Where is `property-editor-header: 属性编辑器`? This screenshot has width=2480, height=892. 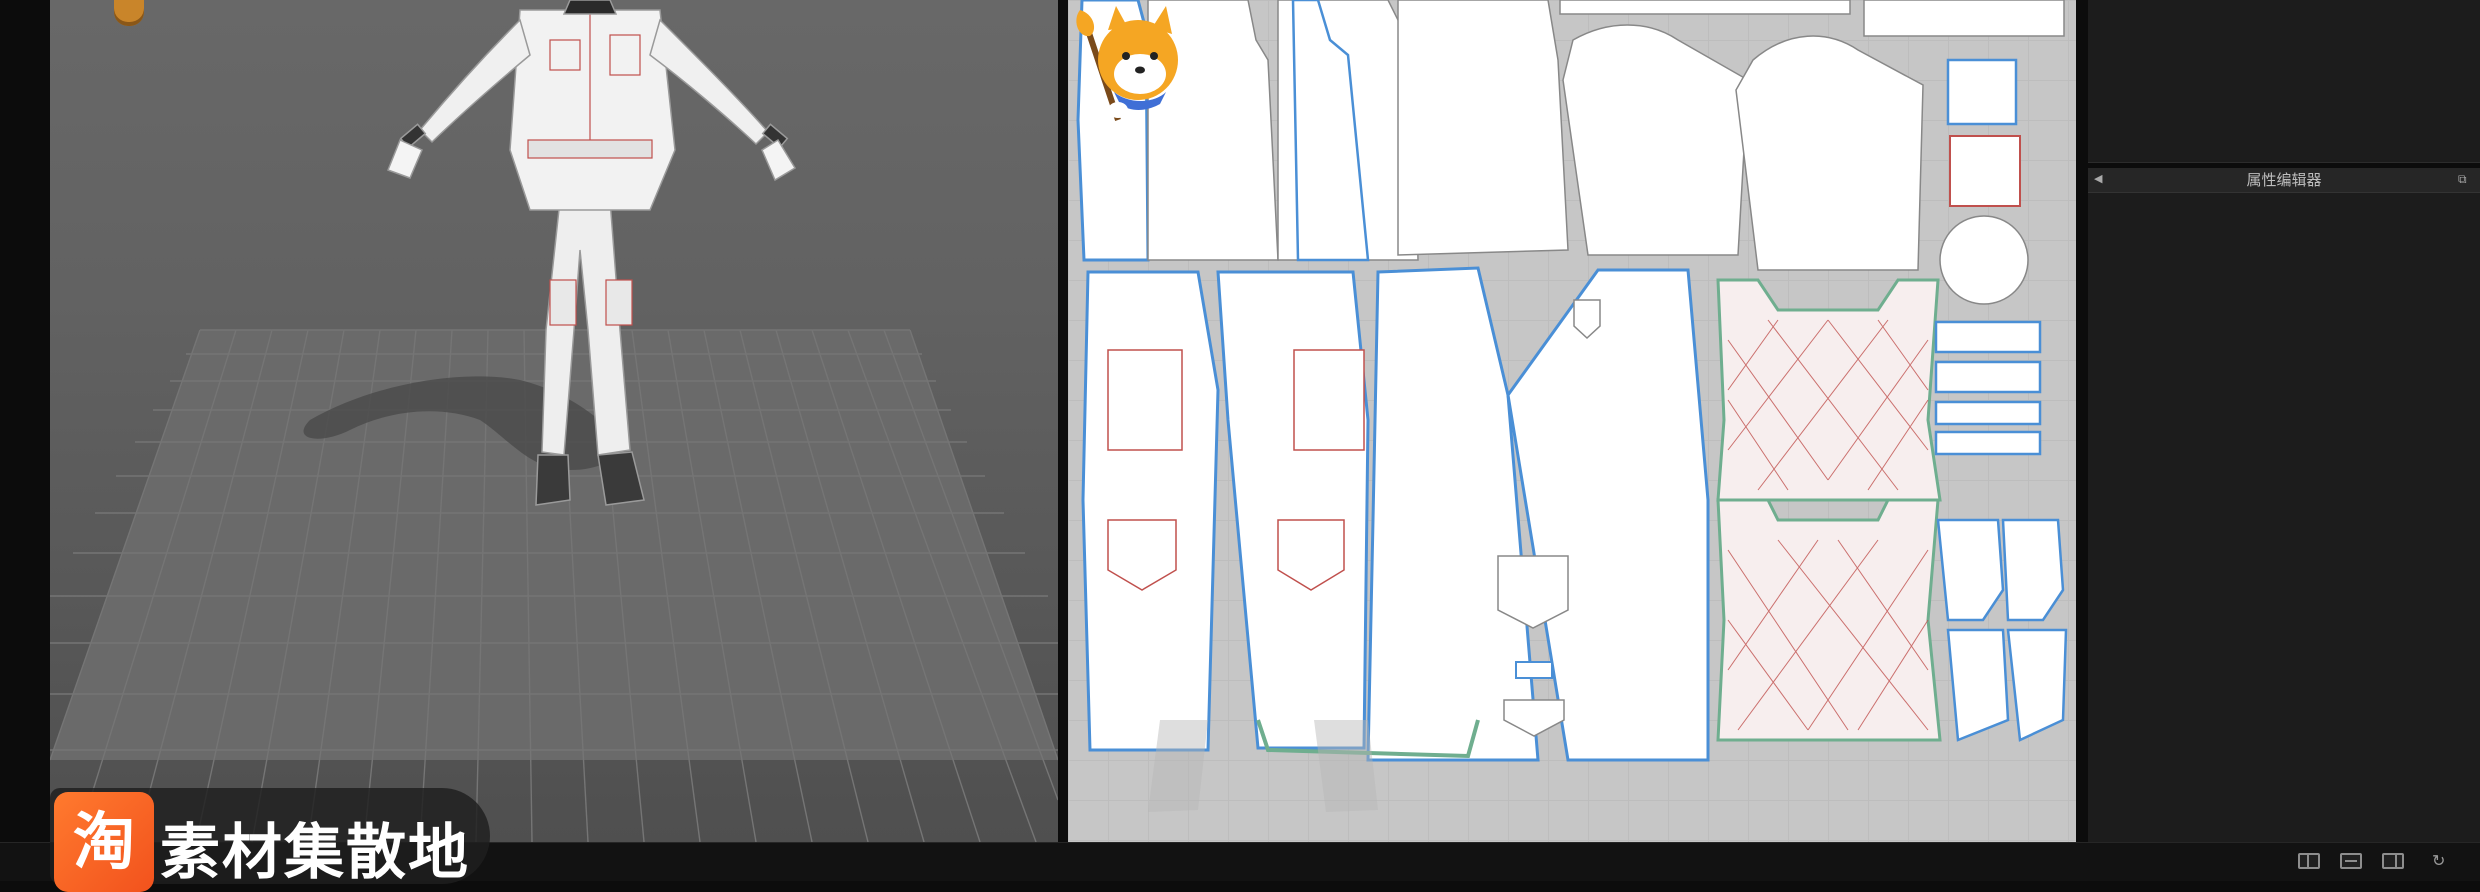
property-editor-header: 属性编辑器 is located at coordinates (2284, 180).